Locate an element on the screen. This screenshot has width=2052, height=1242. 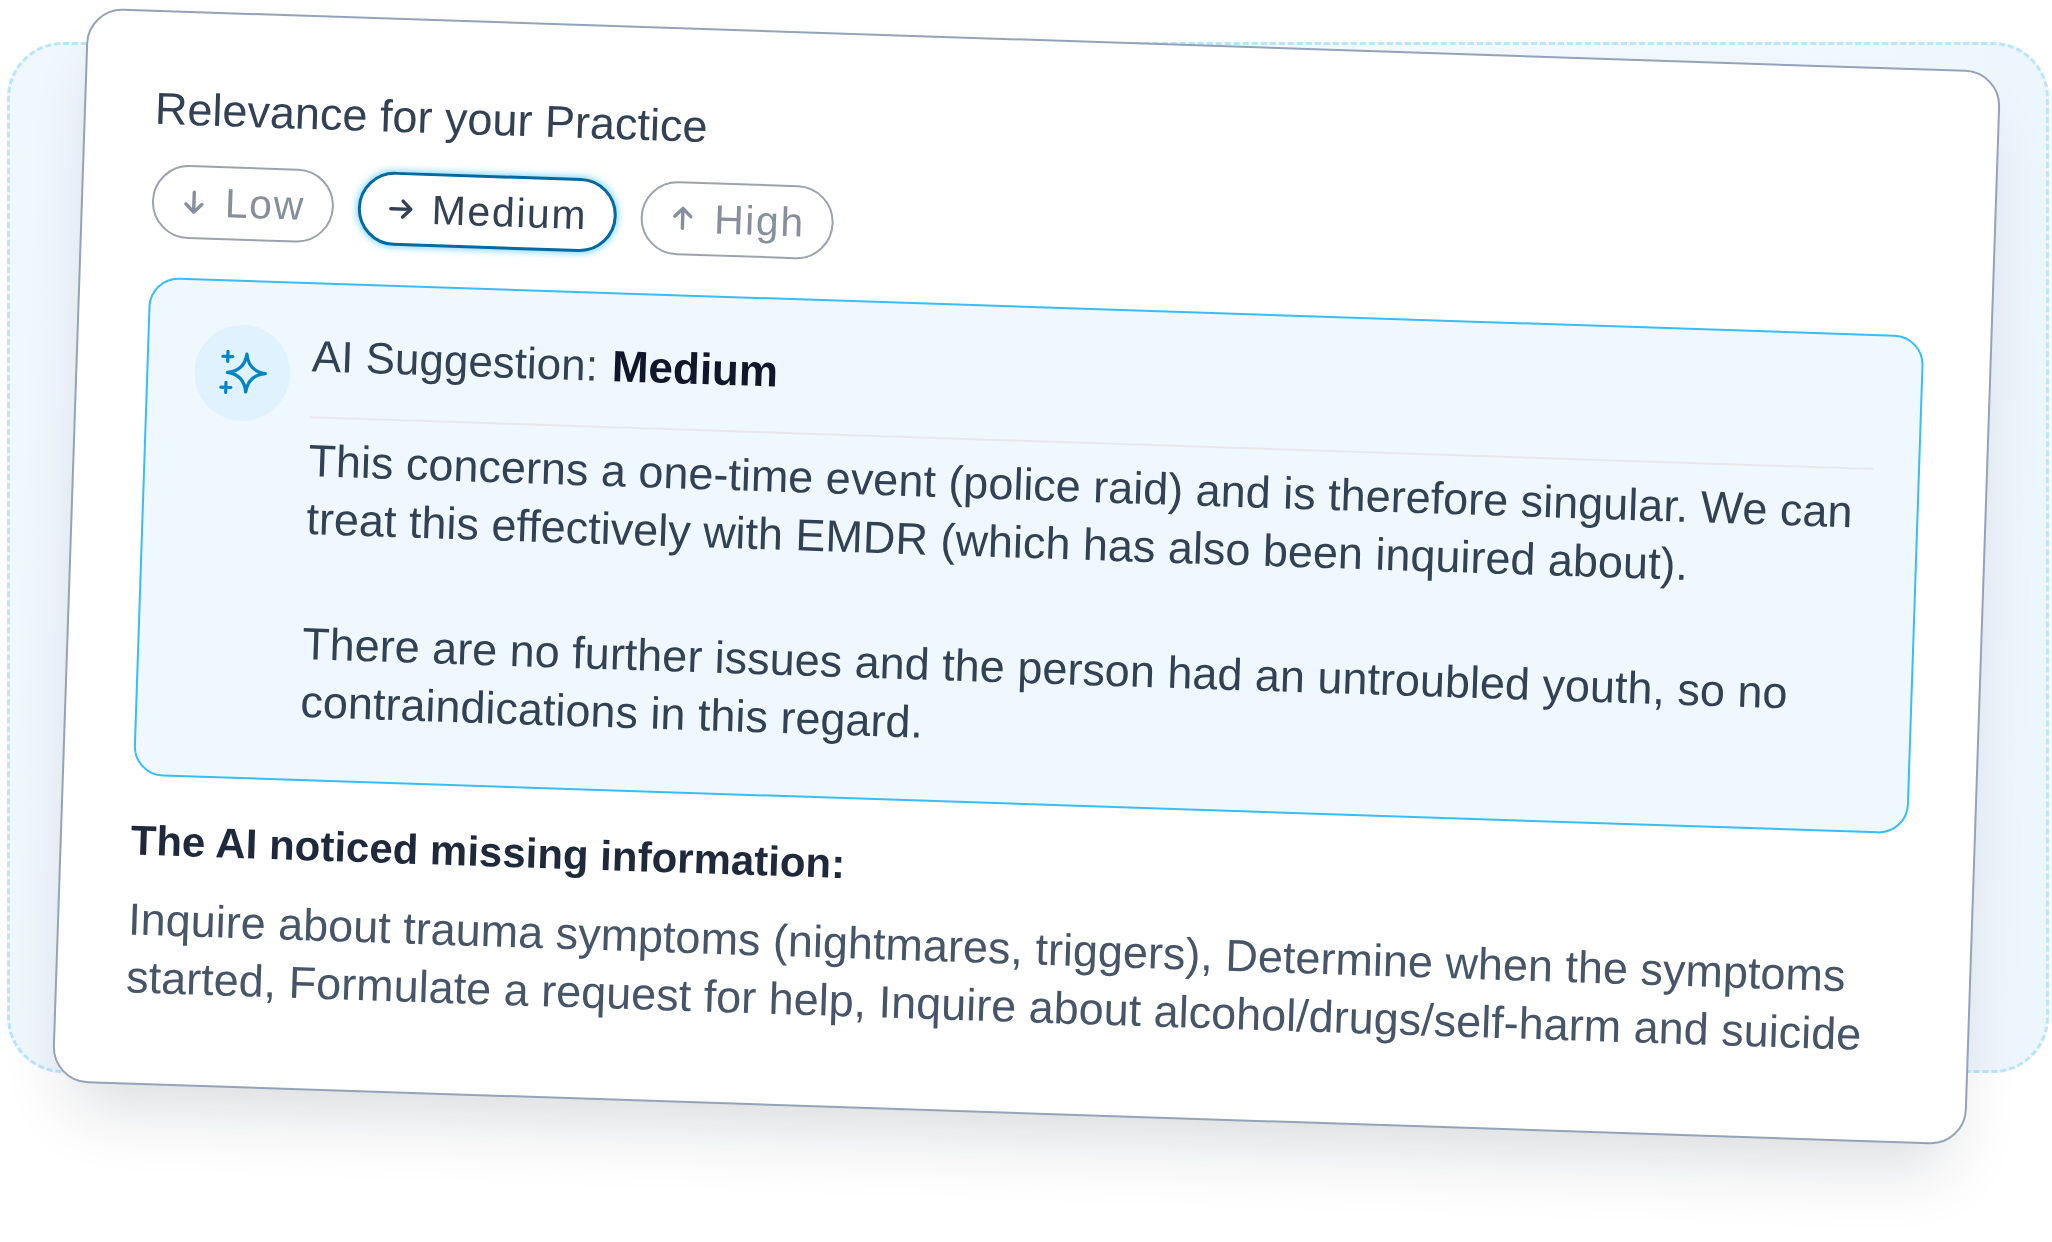
relevance-option: High is located at coordinates (737, 220).